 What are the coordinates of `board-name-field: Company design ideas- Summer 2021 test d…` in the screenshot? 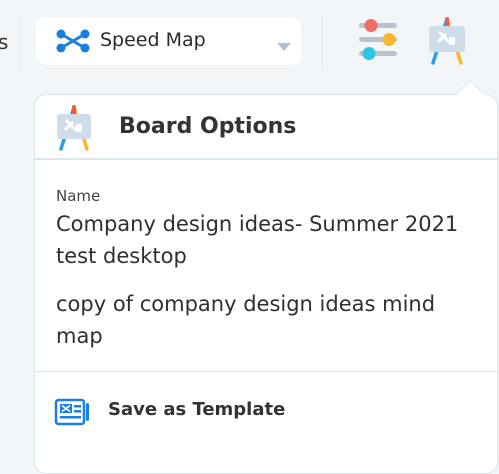 It's located at (266, 240).